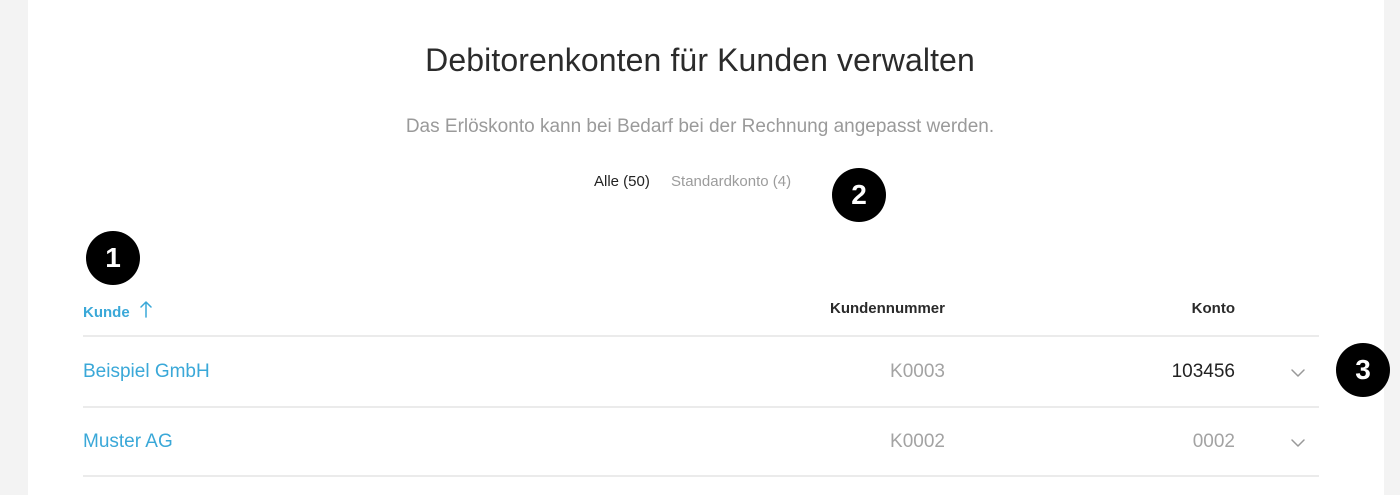 The height and width of the screenshot is (495, 1400). What do you see at coordinates (731, 181) in the screenshot?
I see `tab-standardkonto: Standardkonto (4)` at bounding box center [731, 181].